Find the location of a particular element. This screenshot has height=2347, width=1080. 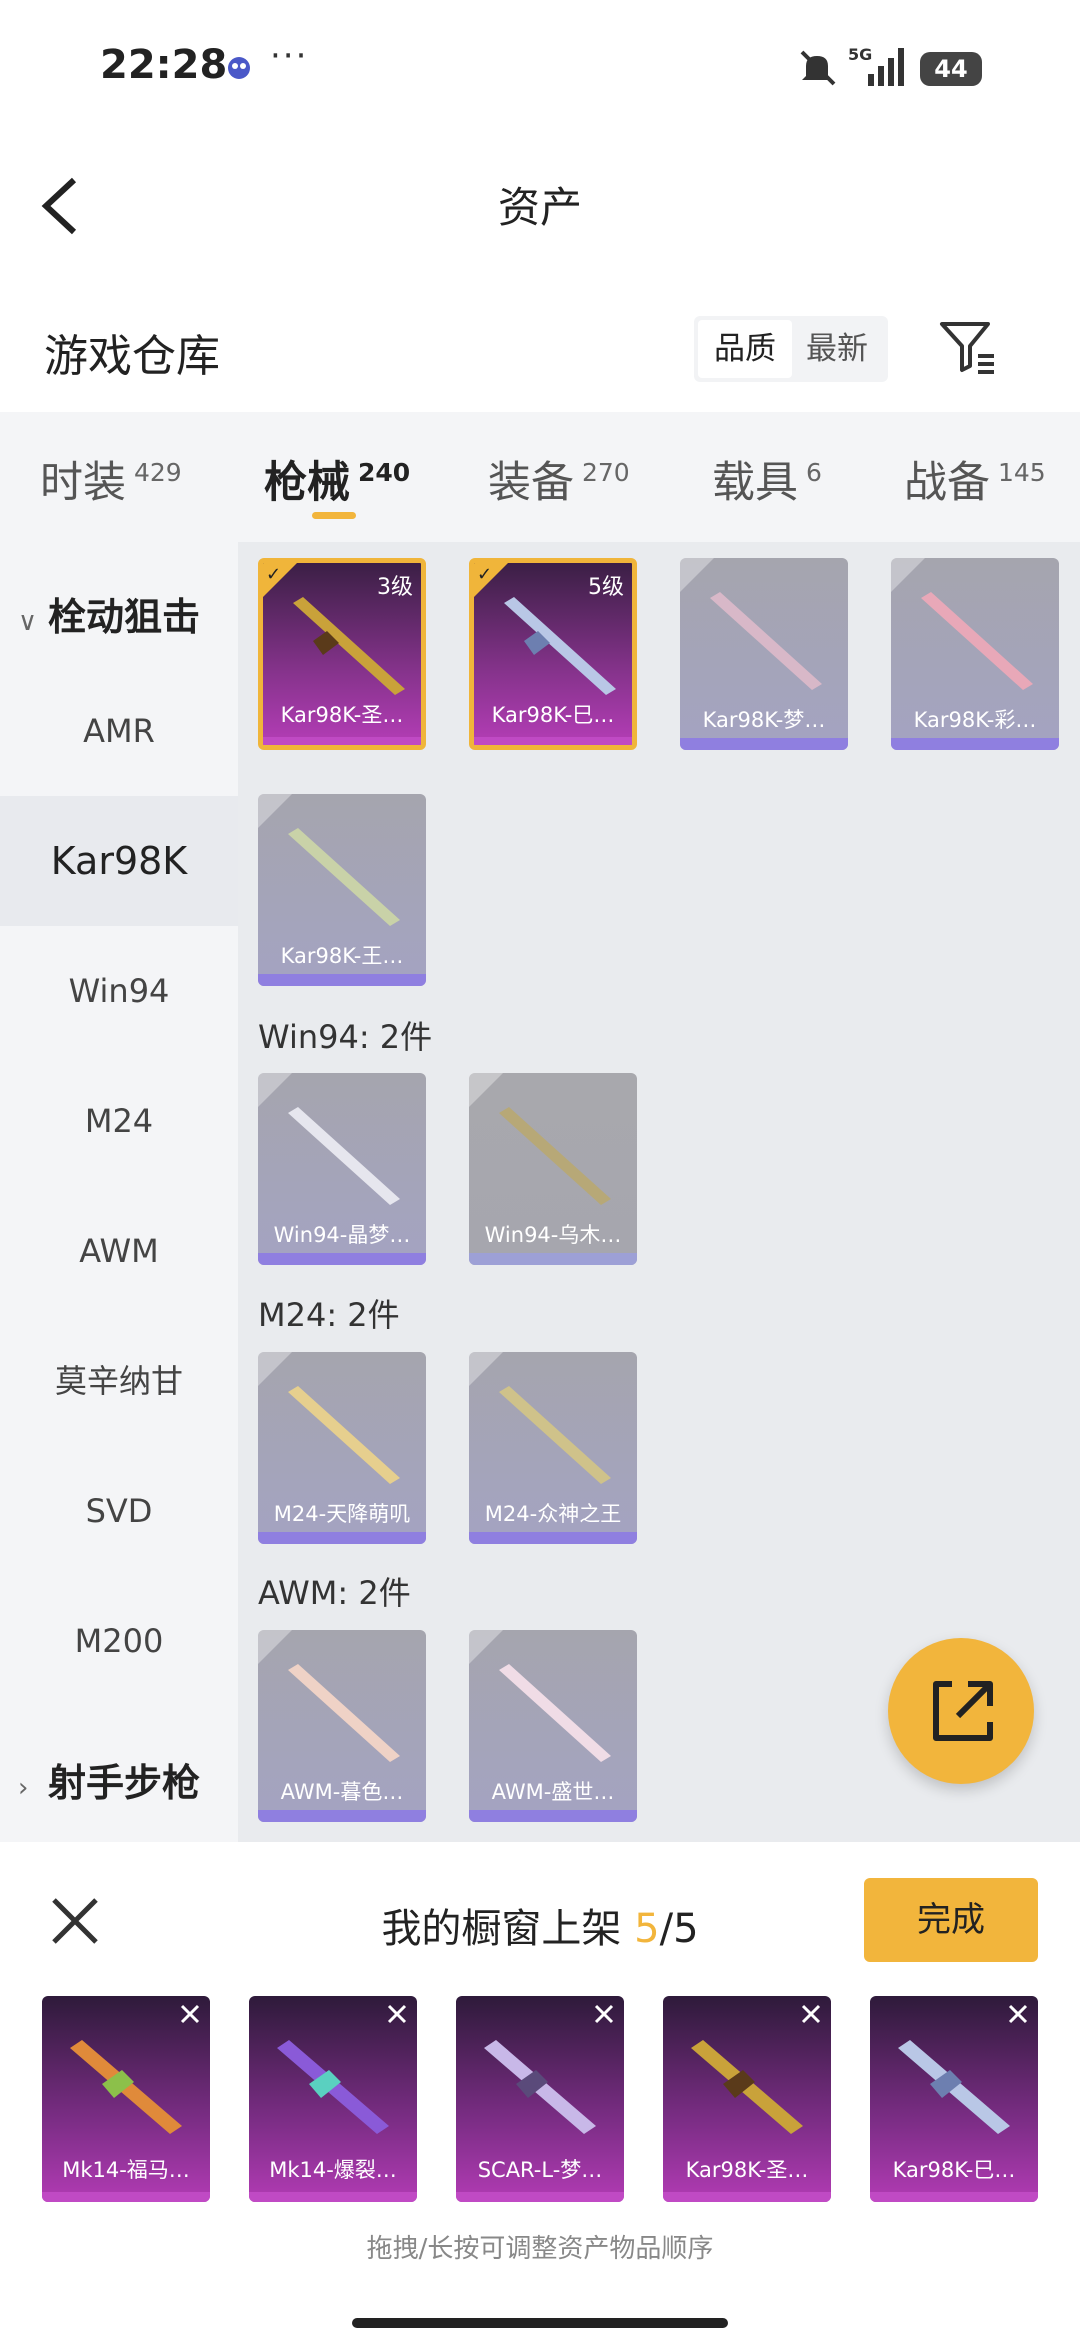

sidebar-item-amr: AMR is located at coordinates (119, 731).